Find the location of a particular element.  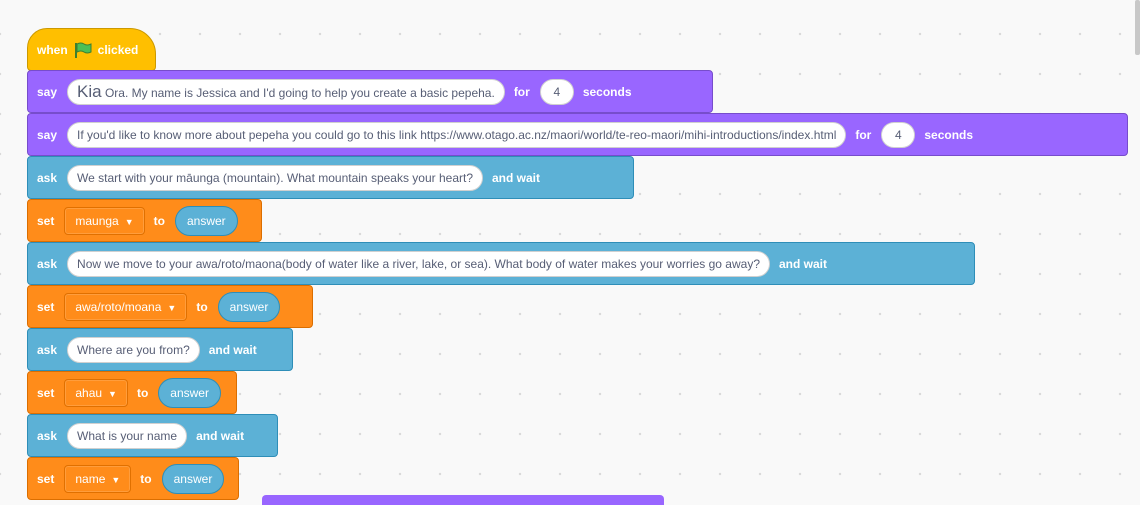

set-variable-block: set awa/roto/moana ▼ to answer is located at coordinates (170, 306).